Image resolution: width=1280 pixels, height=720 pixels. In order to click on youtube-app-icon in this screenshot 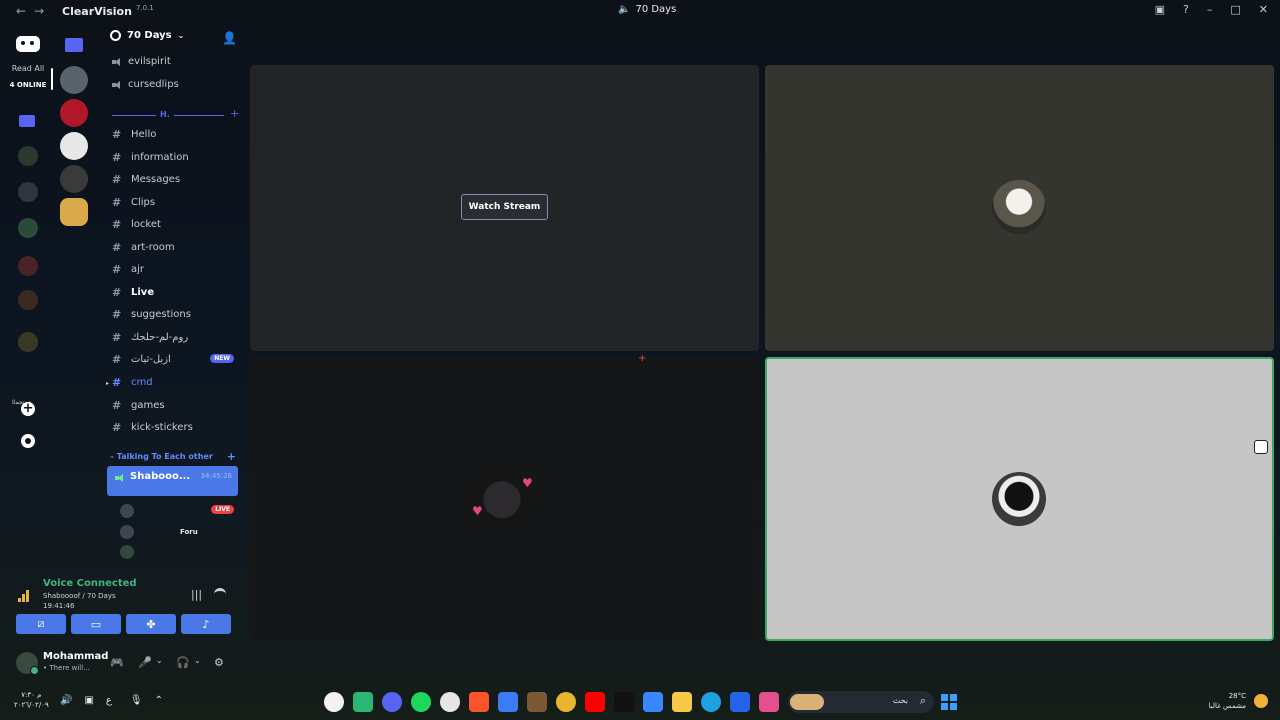, I will do `click(595, 702)`.